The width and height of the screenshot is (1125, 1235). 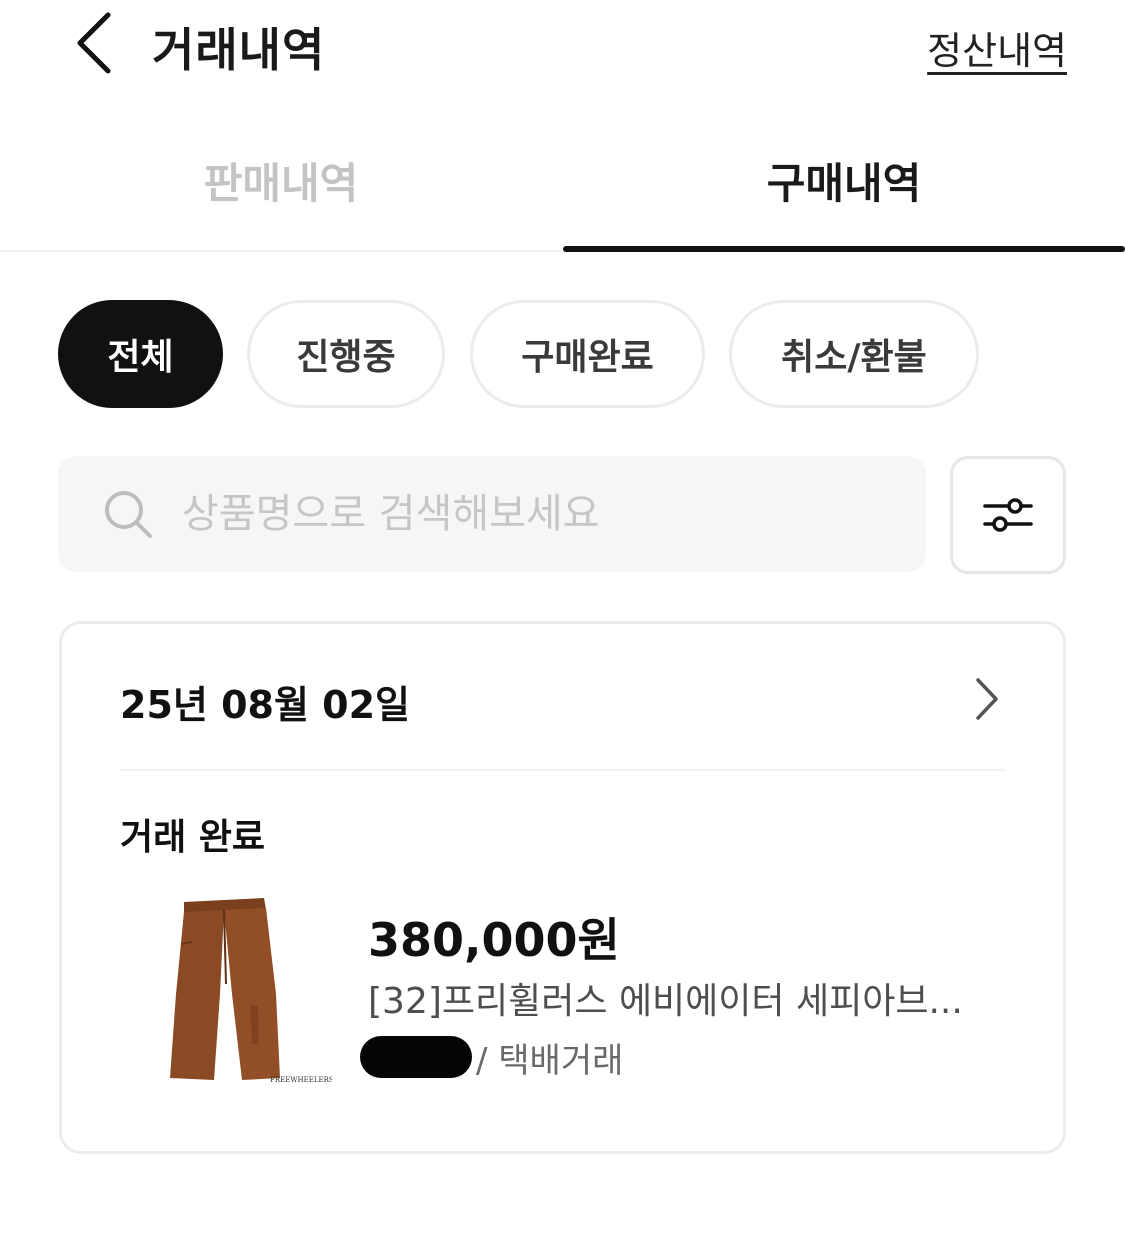 I want to click on transaction-date: 25년 08월 02일, so click(x=265, y=705).